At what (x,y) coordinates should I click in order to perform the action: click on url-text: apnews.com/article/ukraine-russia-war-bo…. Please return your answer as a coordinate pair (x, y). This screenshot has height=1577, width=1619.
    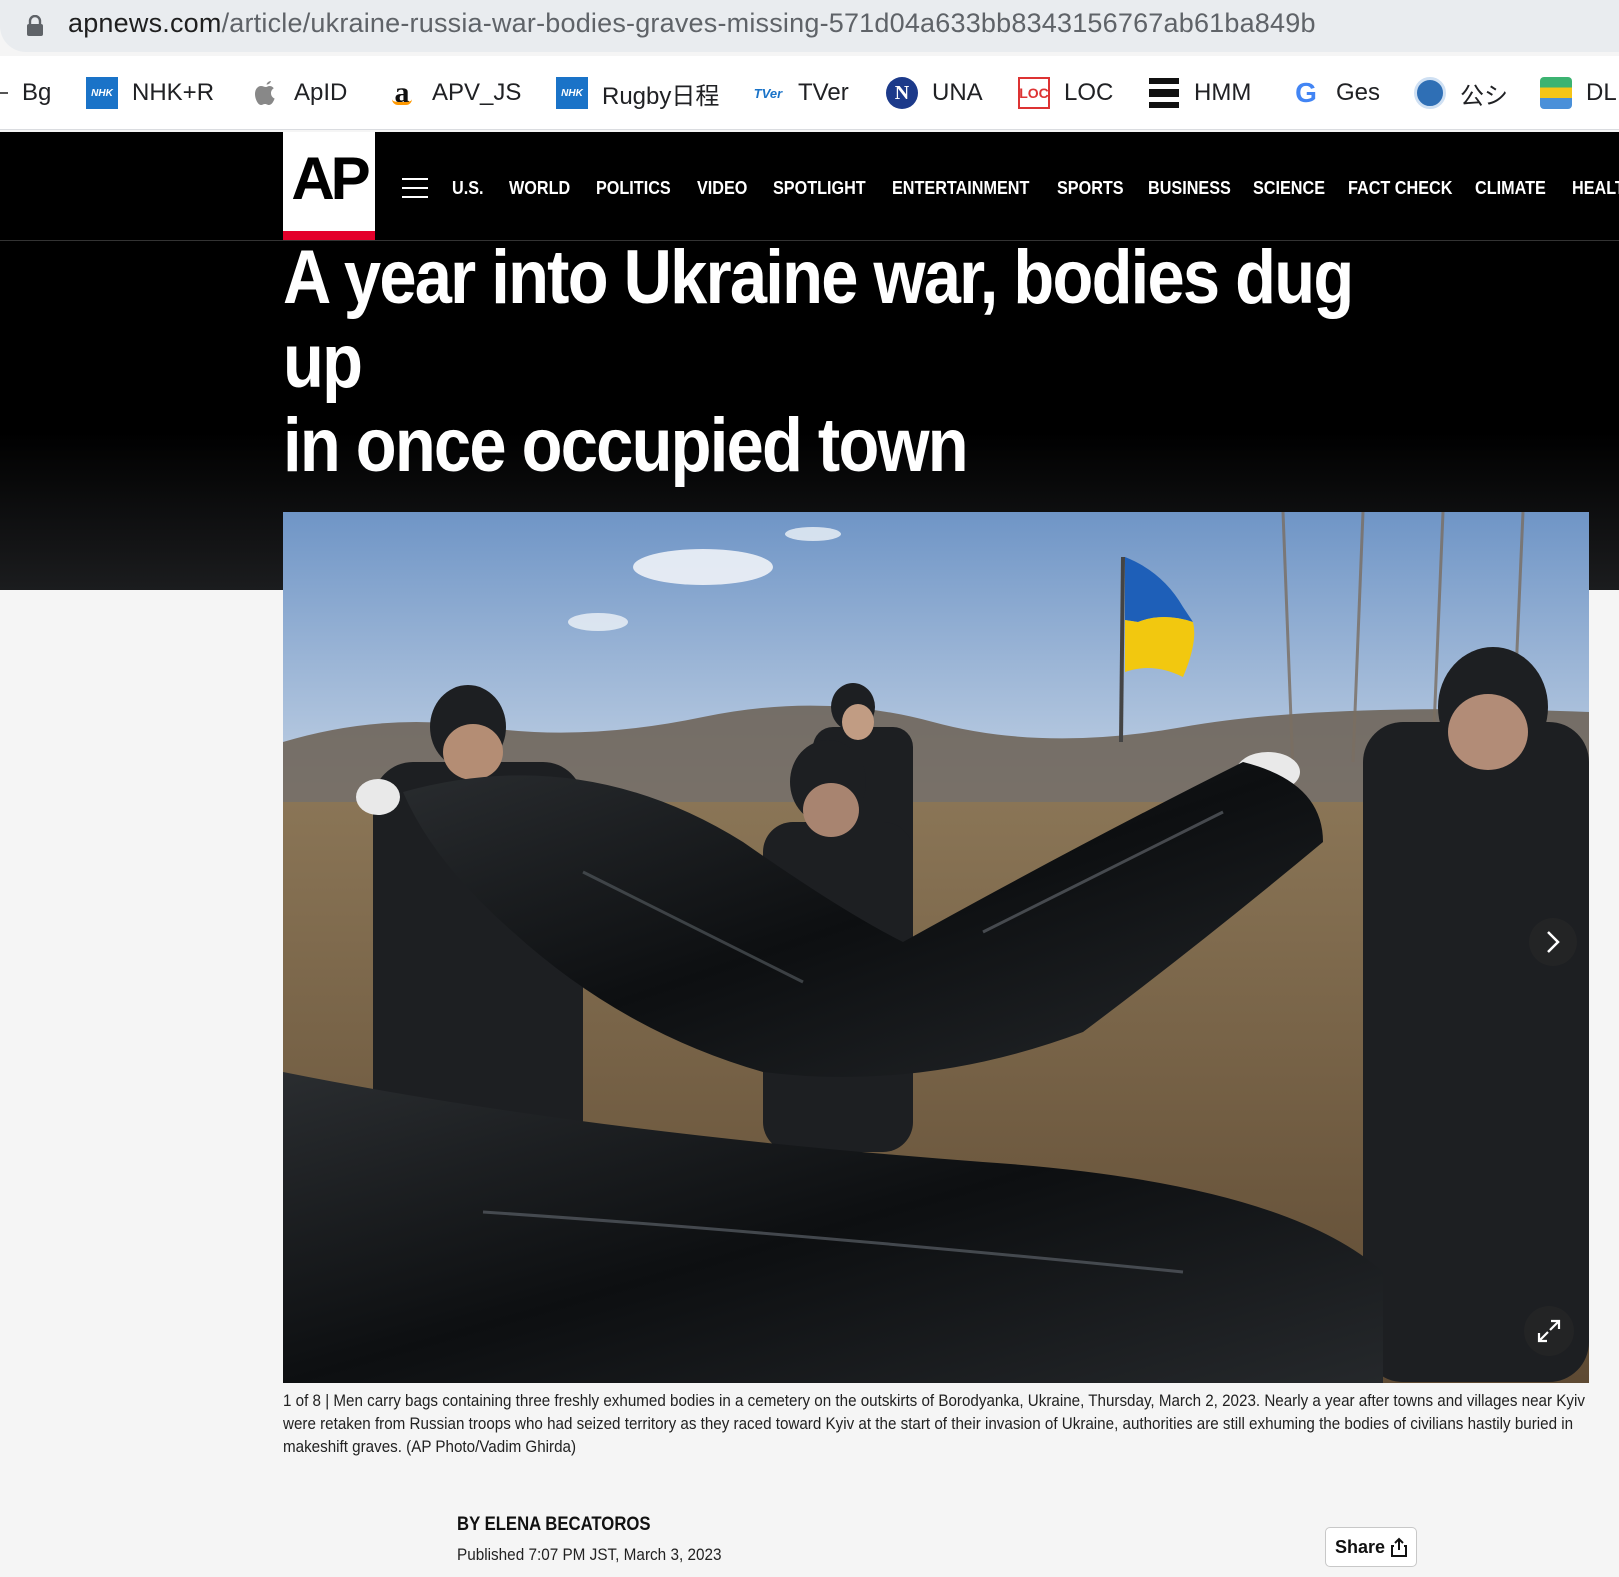
    Looking at the image, I should click on (692, 23).